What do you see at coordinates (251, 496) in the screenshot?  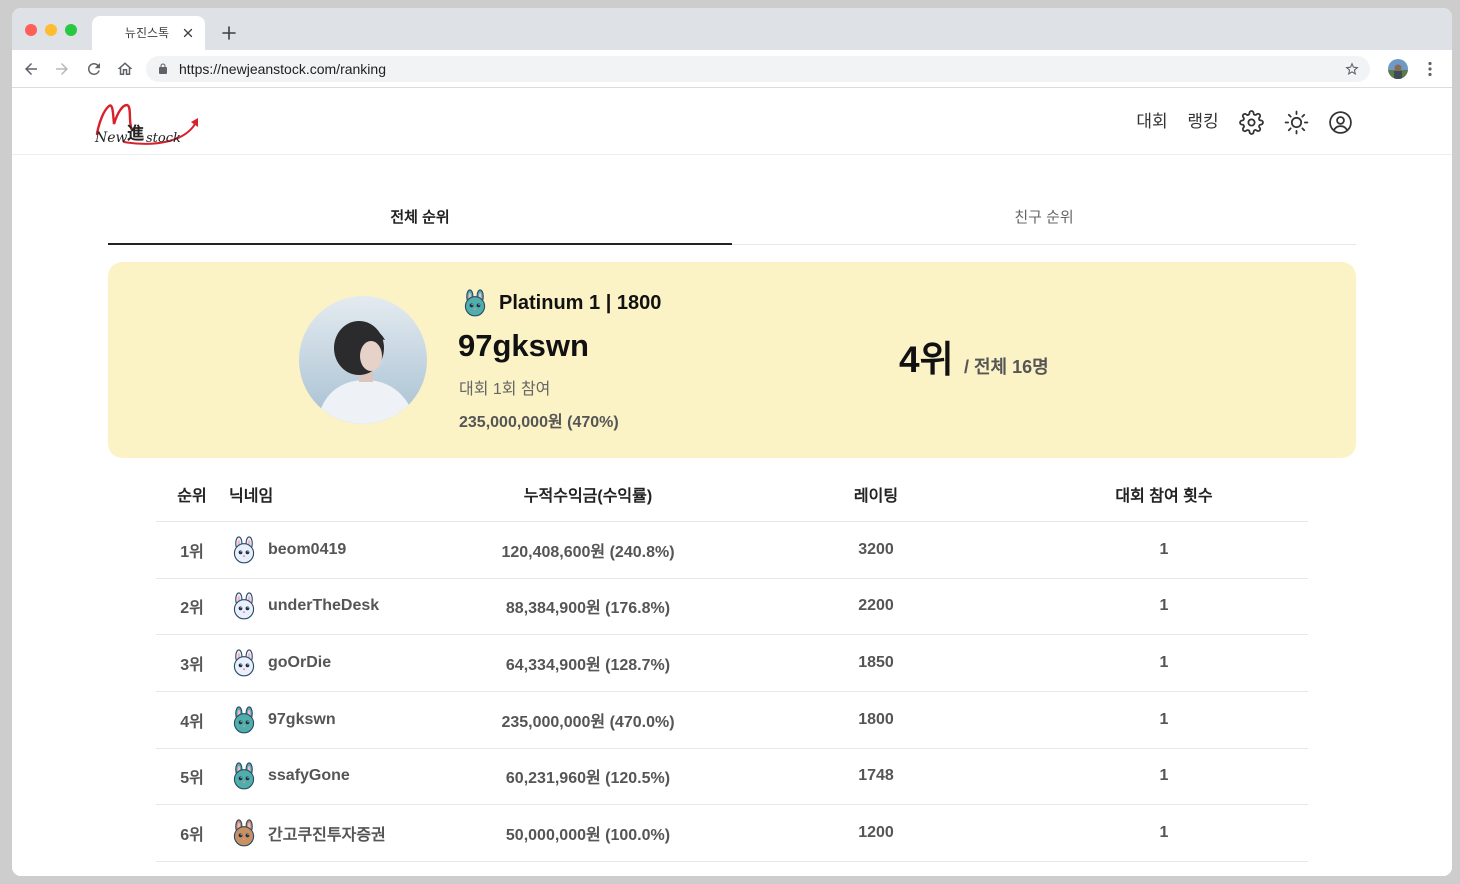 I see `header-nickname: 닉네임` at bounding box center [251, 496].